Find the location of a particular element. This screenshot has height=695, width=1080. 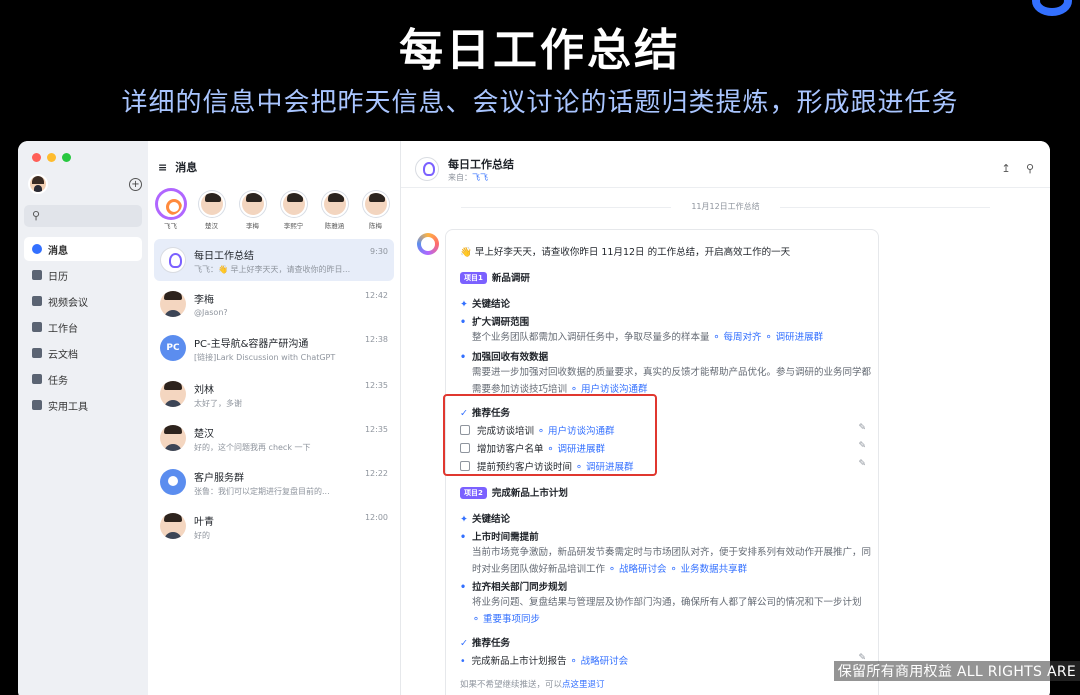

story-item: 陈梅 is located at coordinates (375, 210).